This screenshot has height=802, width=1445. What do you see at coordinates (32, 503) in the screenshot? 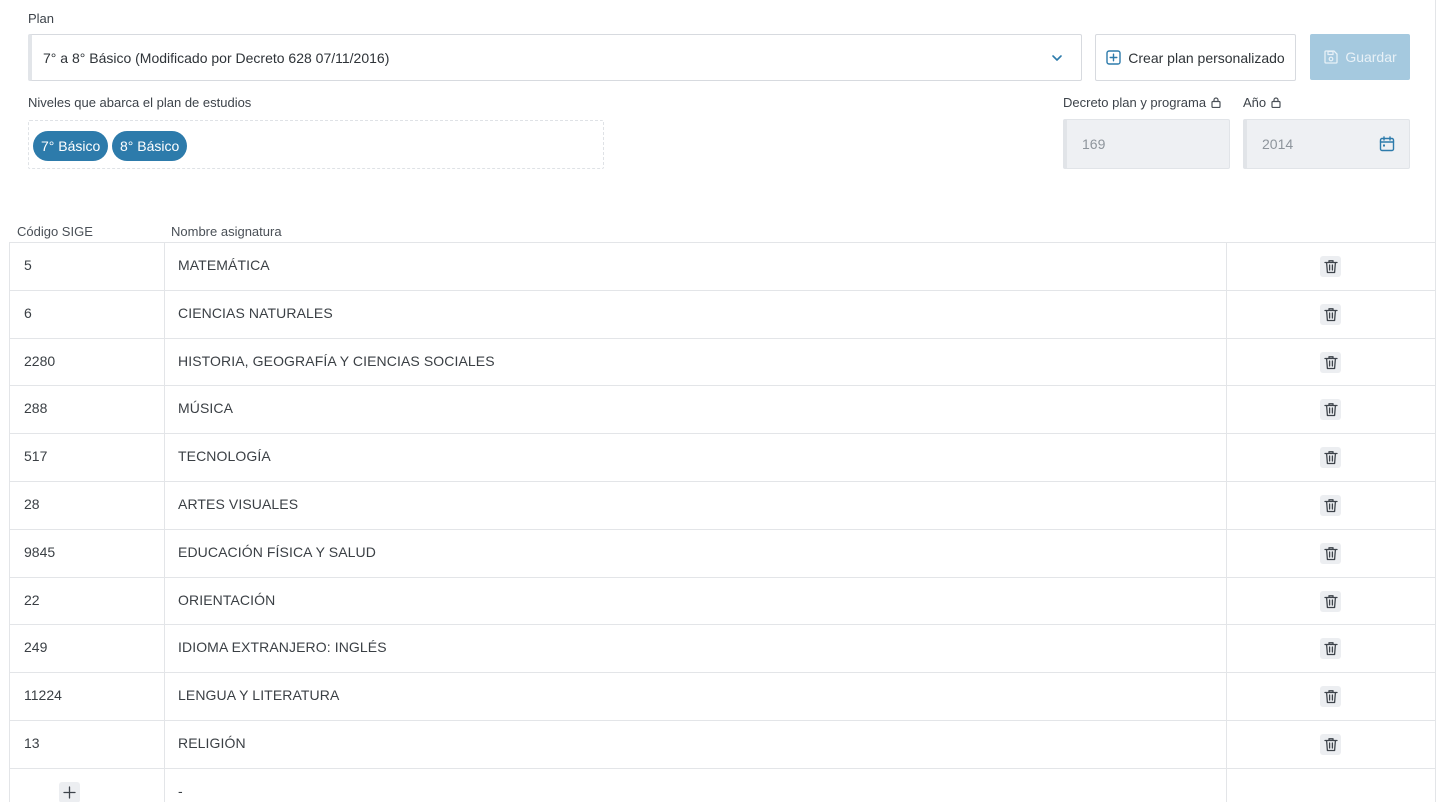
I see `row-code: 28` at bounding box center [32, 503].